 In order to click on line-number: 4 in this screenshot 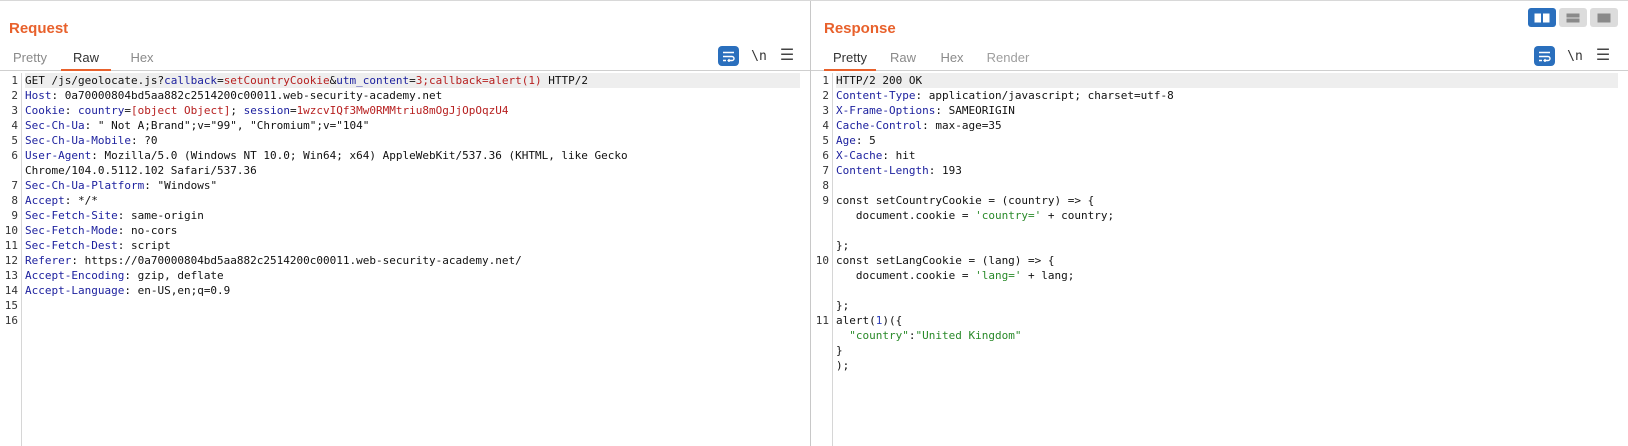, I will do `click(14, 125)`.